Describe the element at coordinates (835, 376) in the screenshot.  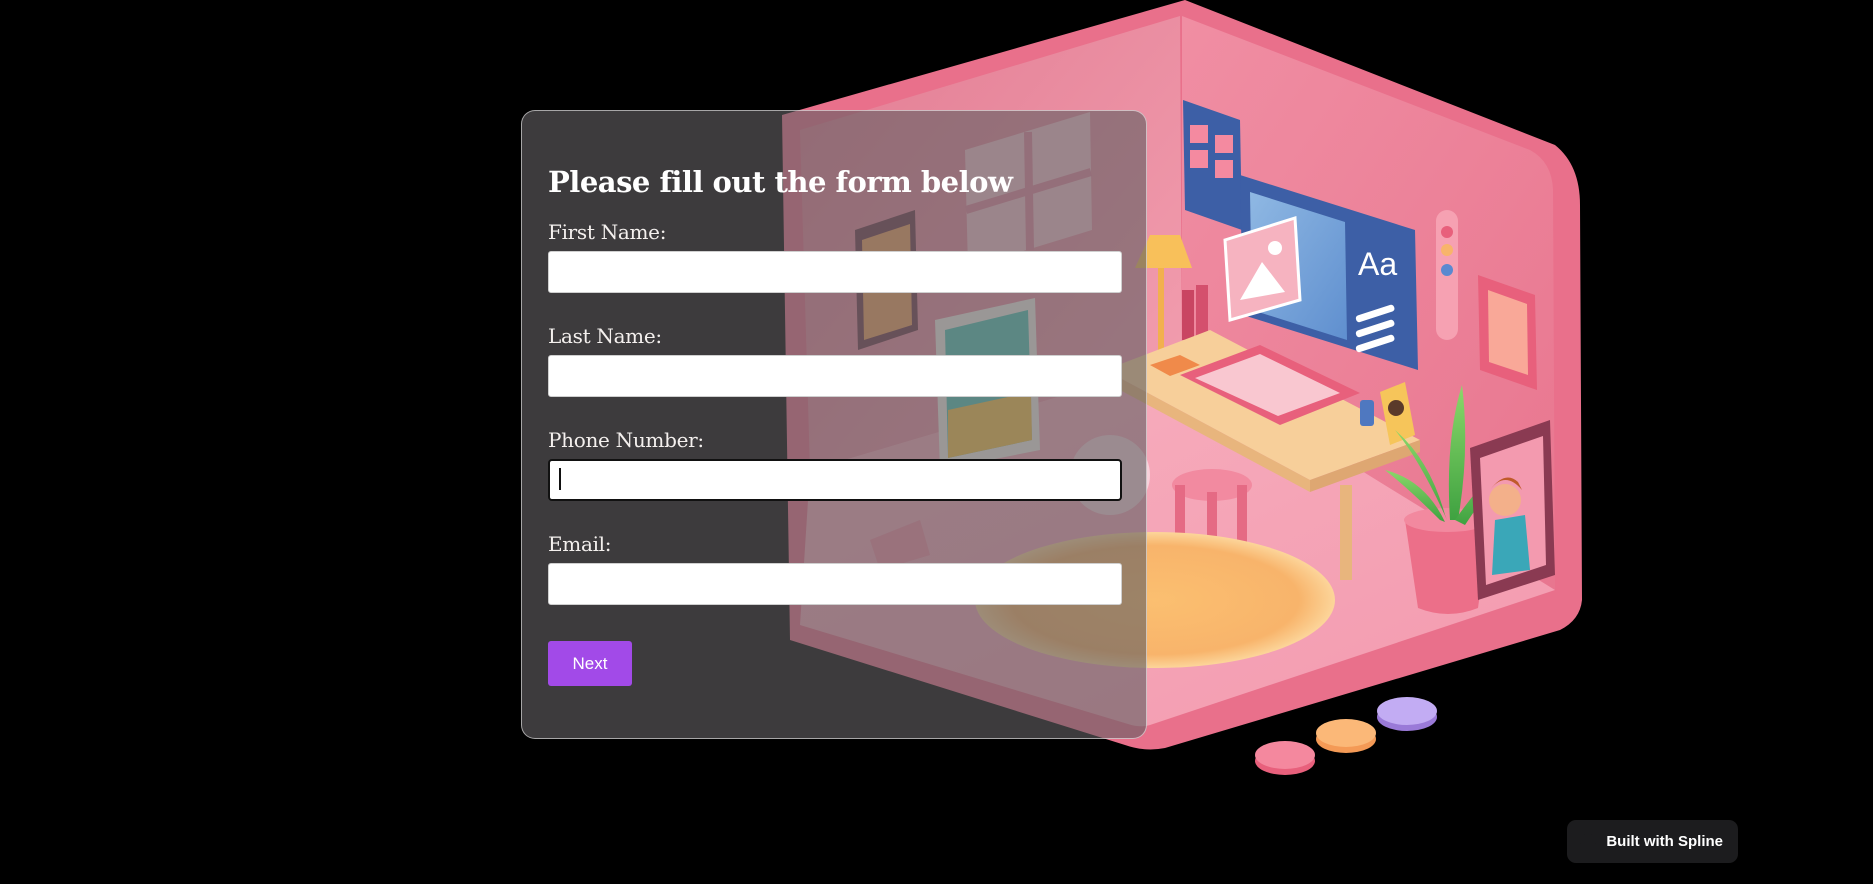
I see `last-name-input` at that location.